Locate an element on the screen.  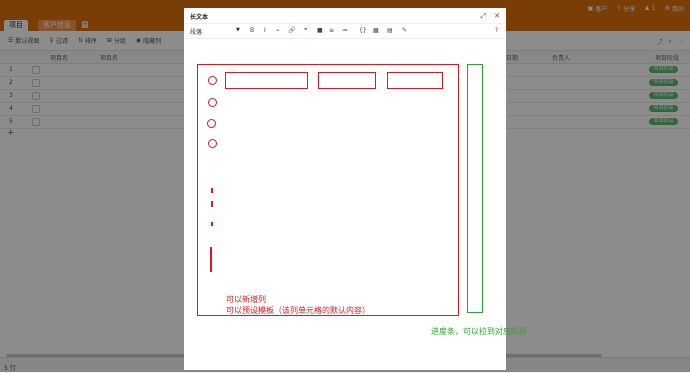
link-button: 🔗 is located at coordinates (291, 30).